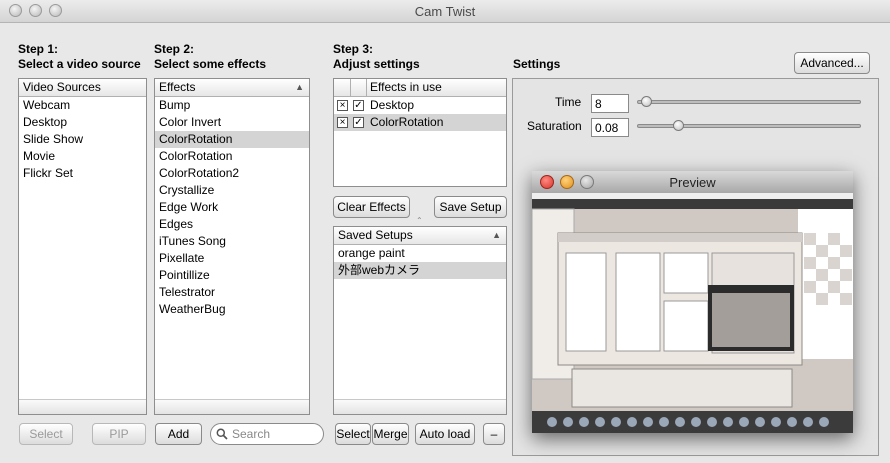  What do you see at coordinates (232, 224) in the screenshot?
I see `list-item: Edges` at bounding box center [232, 224].